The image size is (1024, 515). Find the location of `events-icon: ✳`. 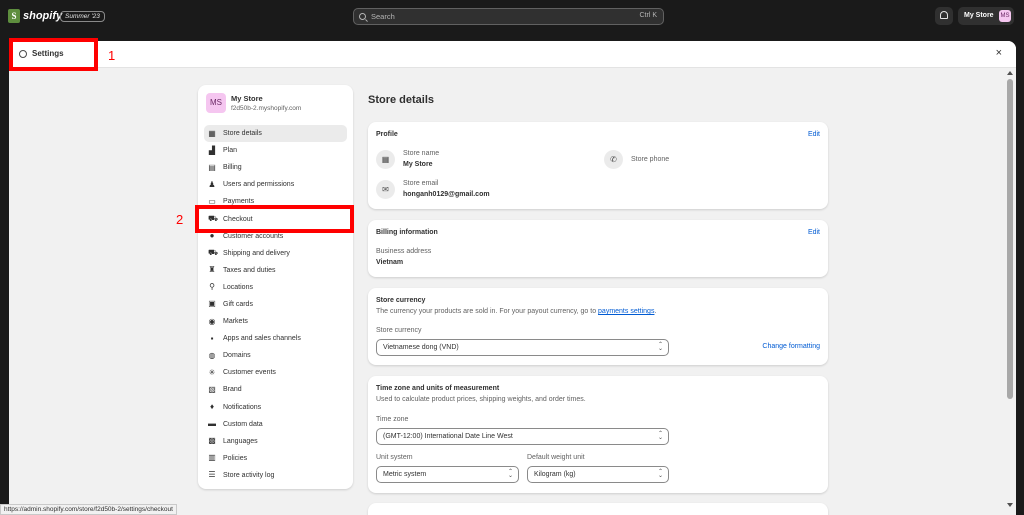

events-icon: ✳ is located at coordinates (212, 372).